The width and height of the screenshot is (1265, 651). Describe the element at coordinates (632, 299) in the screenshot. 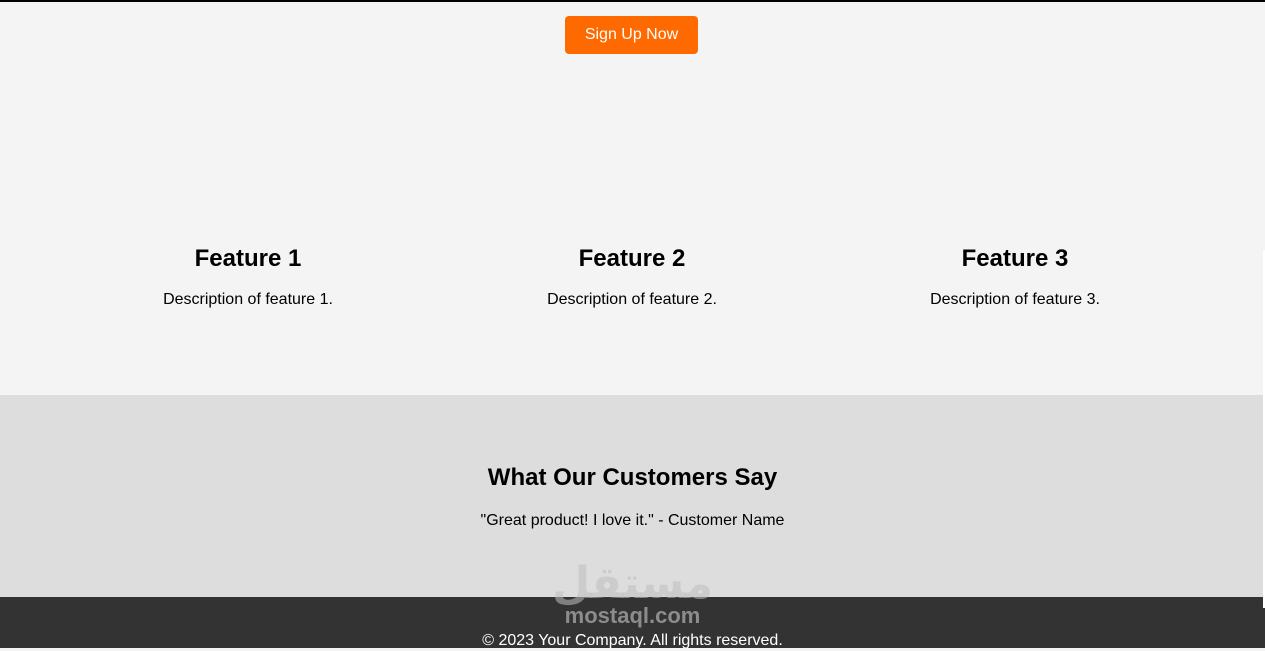

I see `feature-description: Description of feature 2.` at that location.